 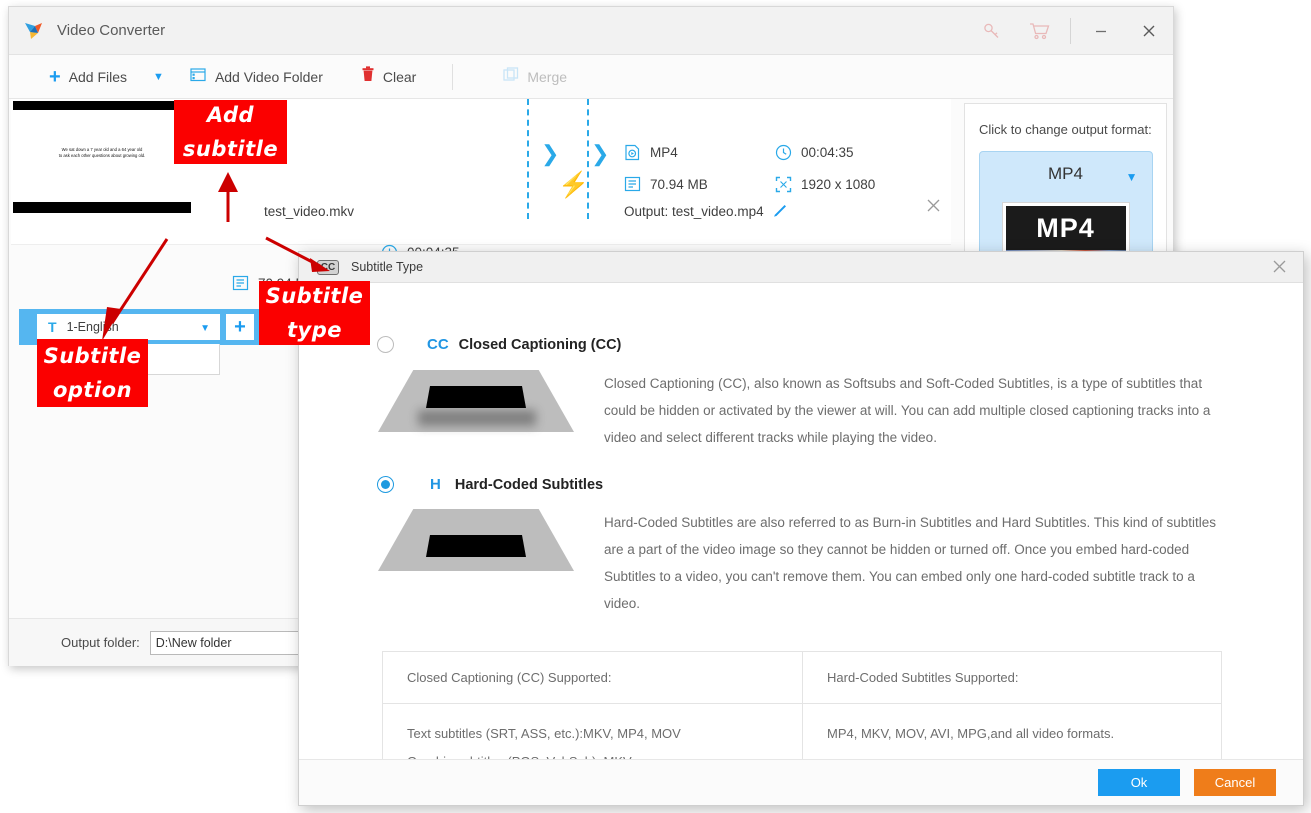 I want to click on window-controls, so click(x=1070, y=31).